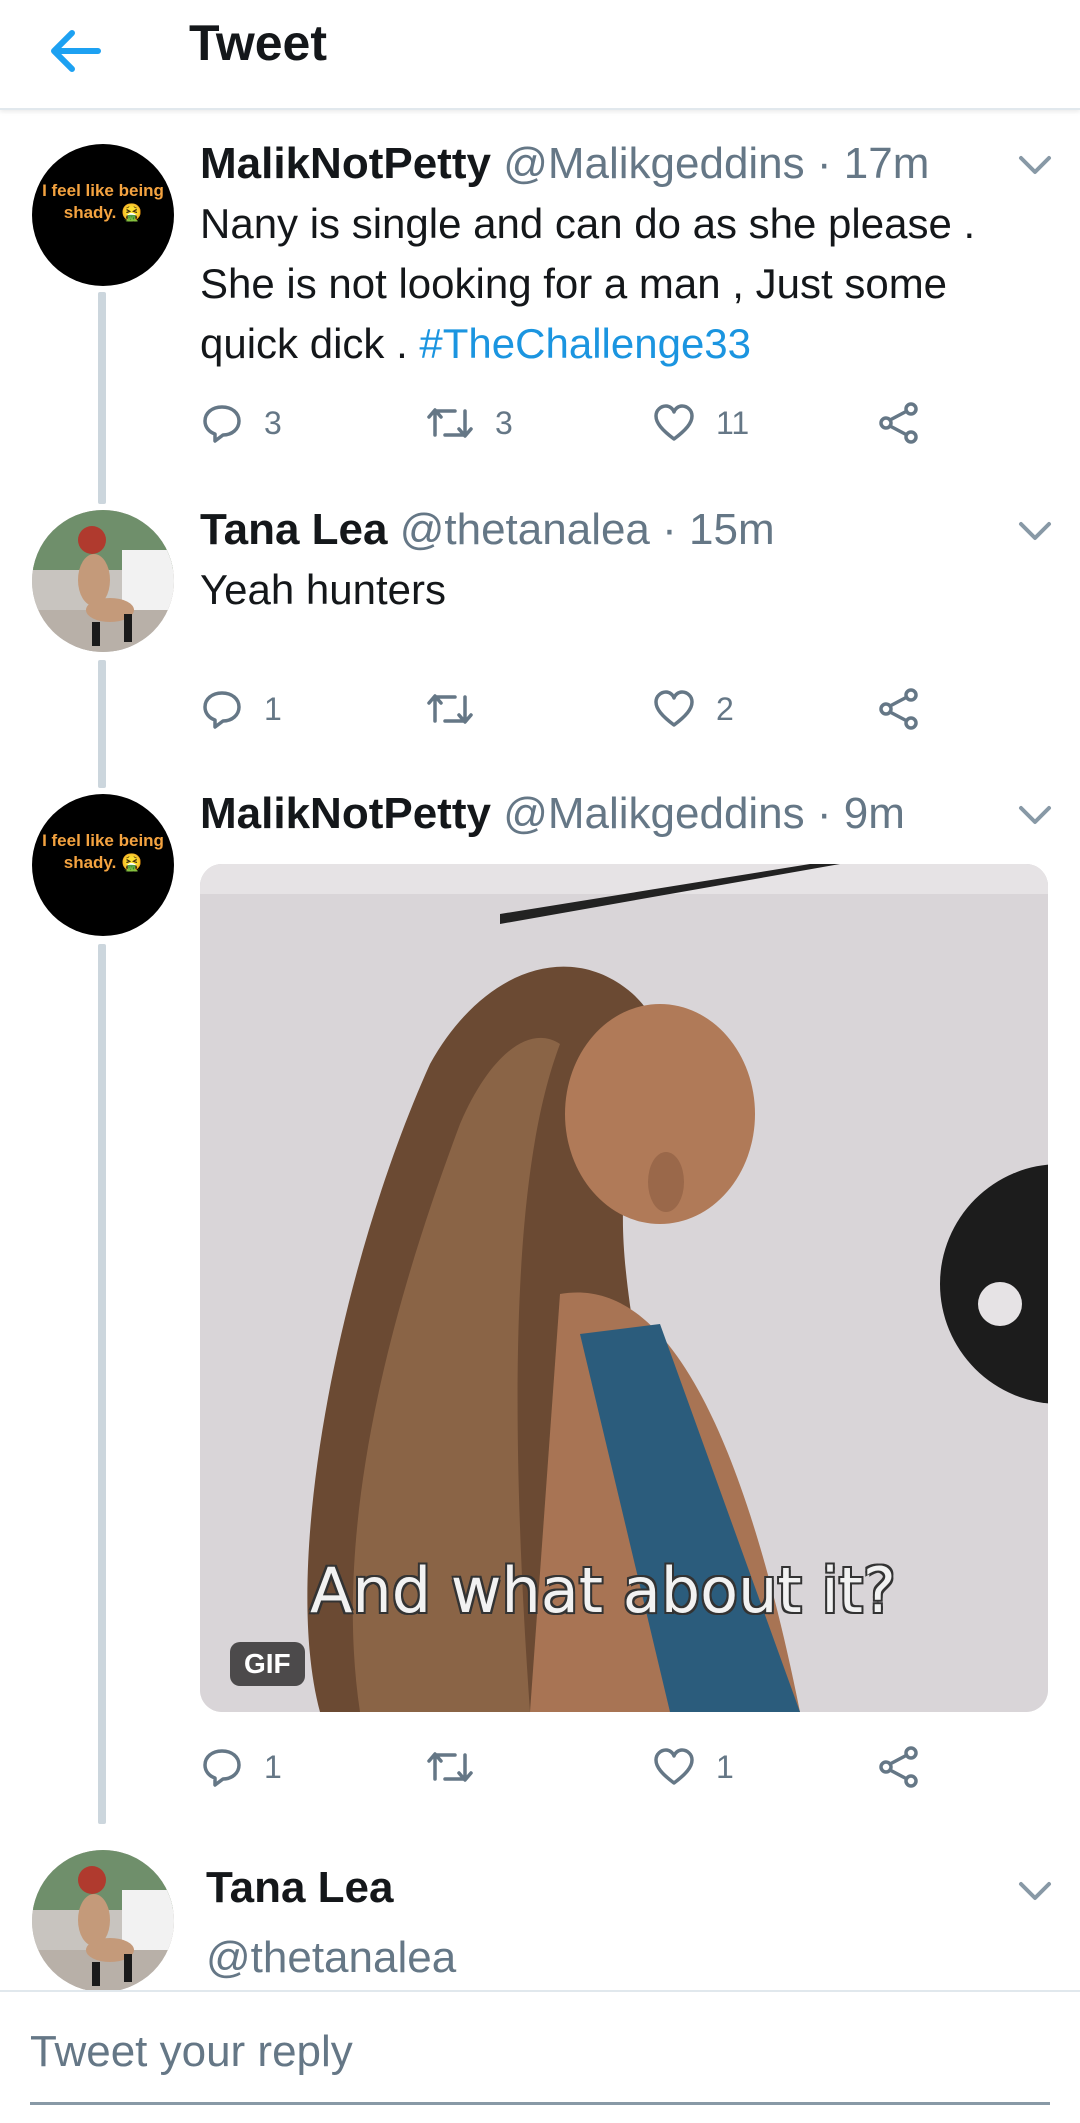 This screenshot has width=1080, height=2123. Describe the element at coordinates (716, 163) in the screenshot. I see `handle-and-time: @Malikgeddins · 17m` at that location.